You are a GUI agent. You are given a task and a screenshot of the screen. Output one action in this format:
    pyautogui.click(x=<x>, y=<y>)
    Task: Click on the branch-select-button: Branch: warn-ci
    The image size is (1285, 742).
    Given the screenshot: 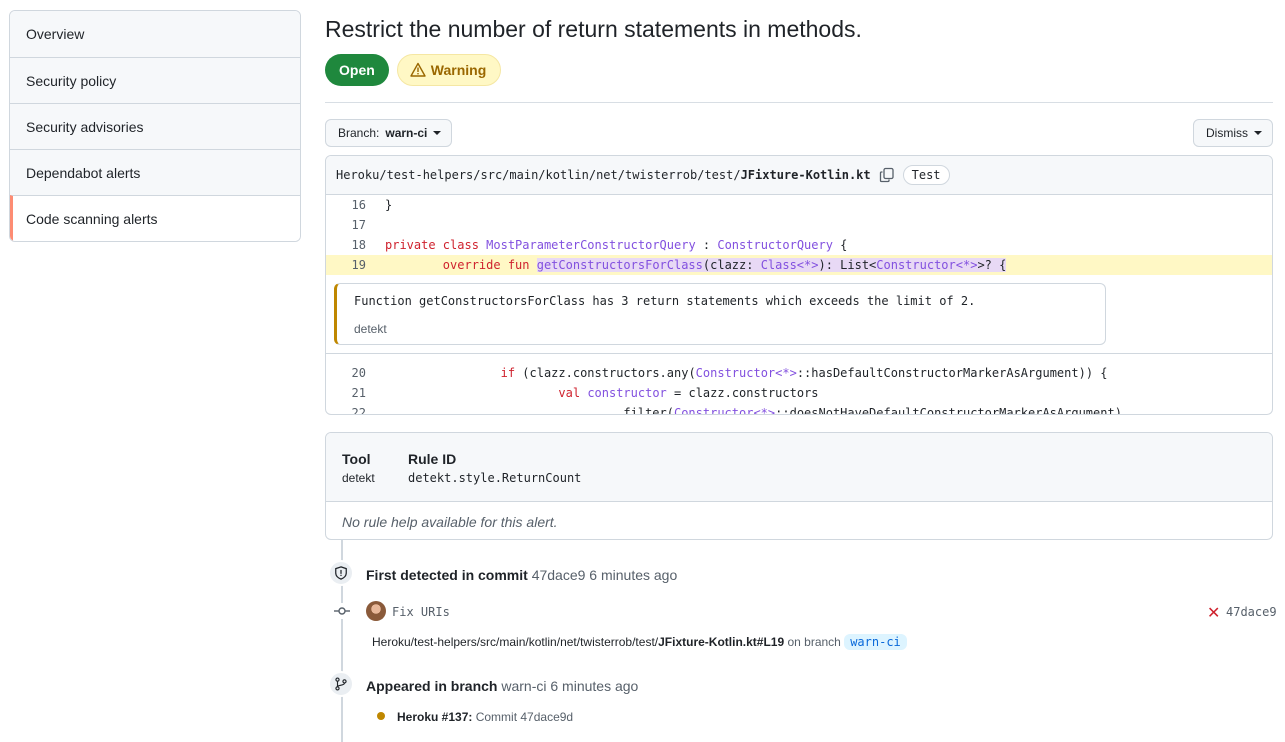 What is the action you would take?
    pyautogui.click(x=389, y=133)
    